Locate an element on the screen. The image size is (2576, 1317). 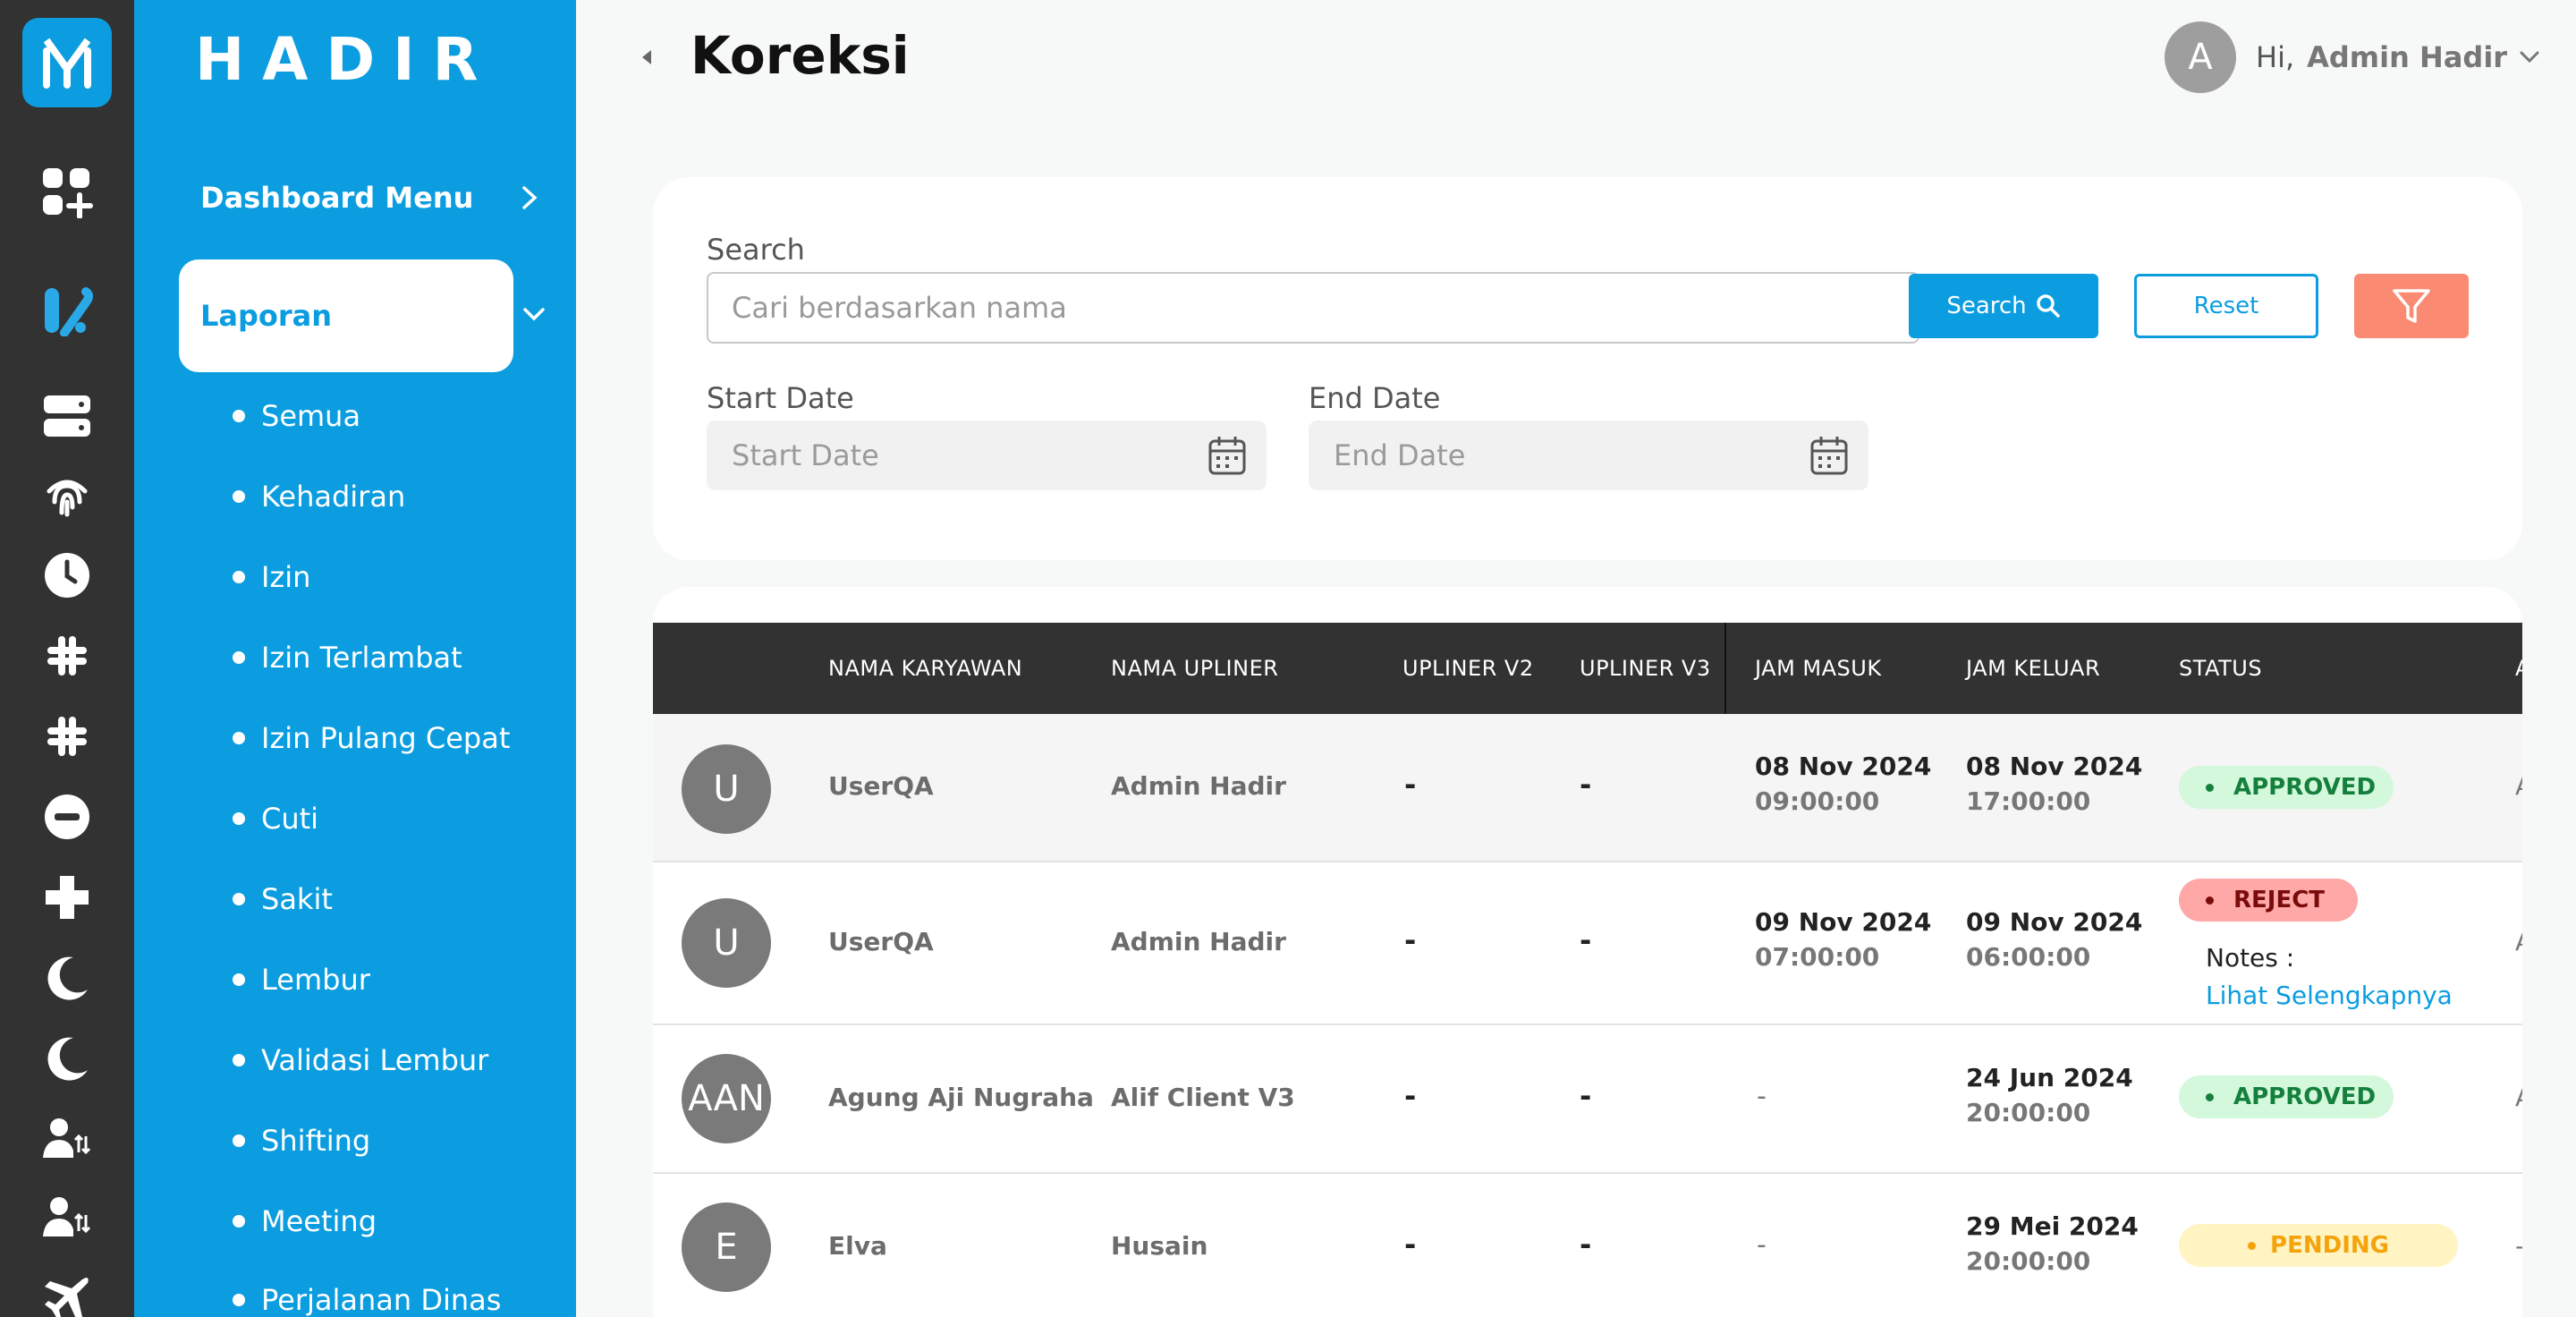
plus-icon is located at coordinates (67, 898).